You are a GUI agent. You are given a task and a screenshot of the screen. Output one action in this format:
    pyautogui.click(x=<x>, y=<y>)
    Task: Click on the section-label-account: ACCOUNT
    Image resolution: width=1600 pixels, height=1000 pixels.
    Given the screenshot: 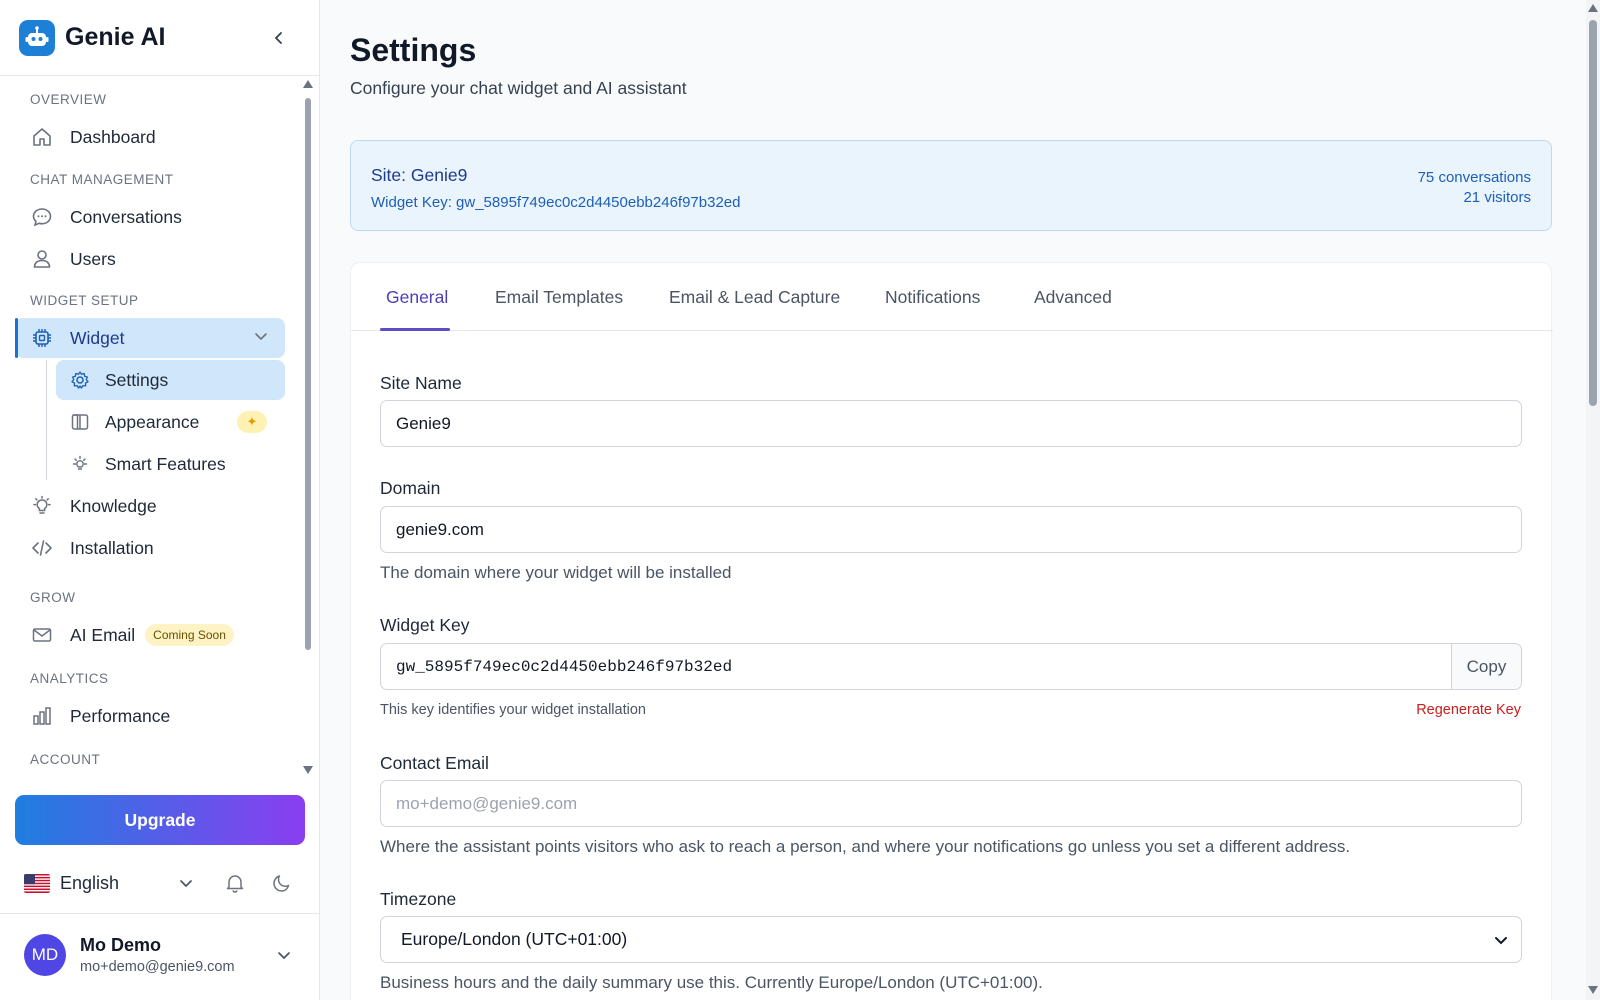 What is the action you would take?
    pyautogui.click(x=65, y=759)
    